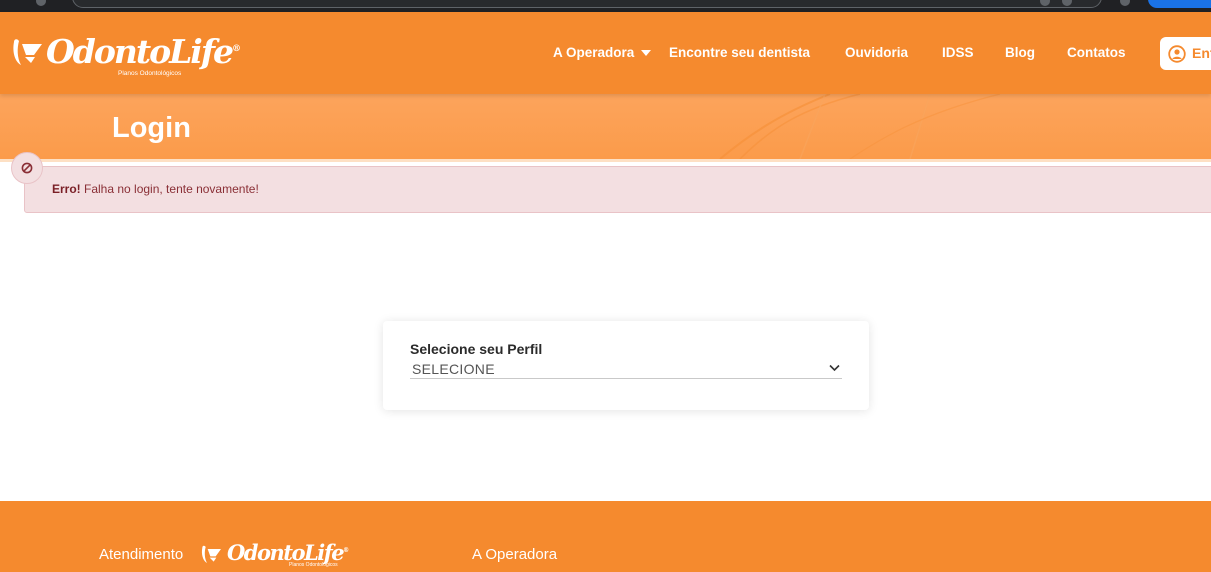  What do you see at coordinates (279, 555) in the screenshot?
I see `footer-odontolife-logo: OdontoLife® Planos Odontológicos` at bounding box center [279, 555].